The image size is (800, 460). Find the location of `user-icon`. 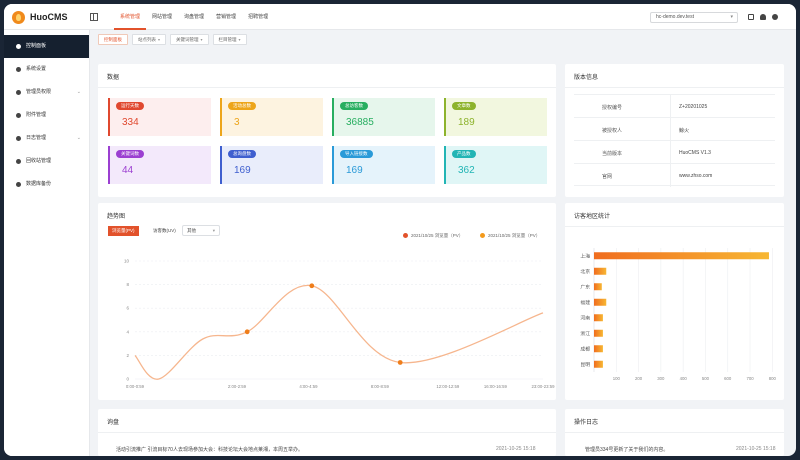

user-icon is located at coordinates (18, 92).